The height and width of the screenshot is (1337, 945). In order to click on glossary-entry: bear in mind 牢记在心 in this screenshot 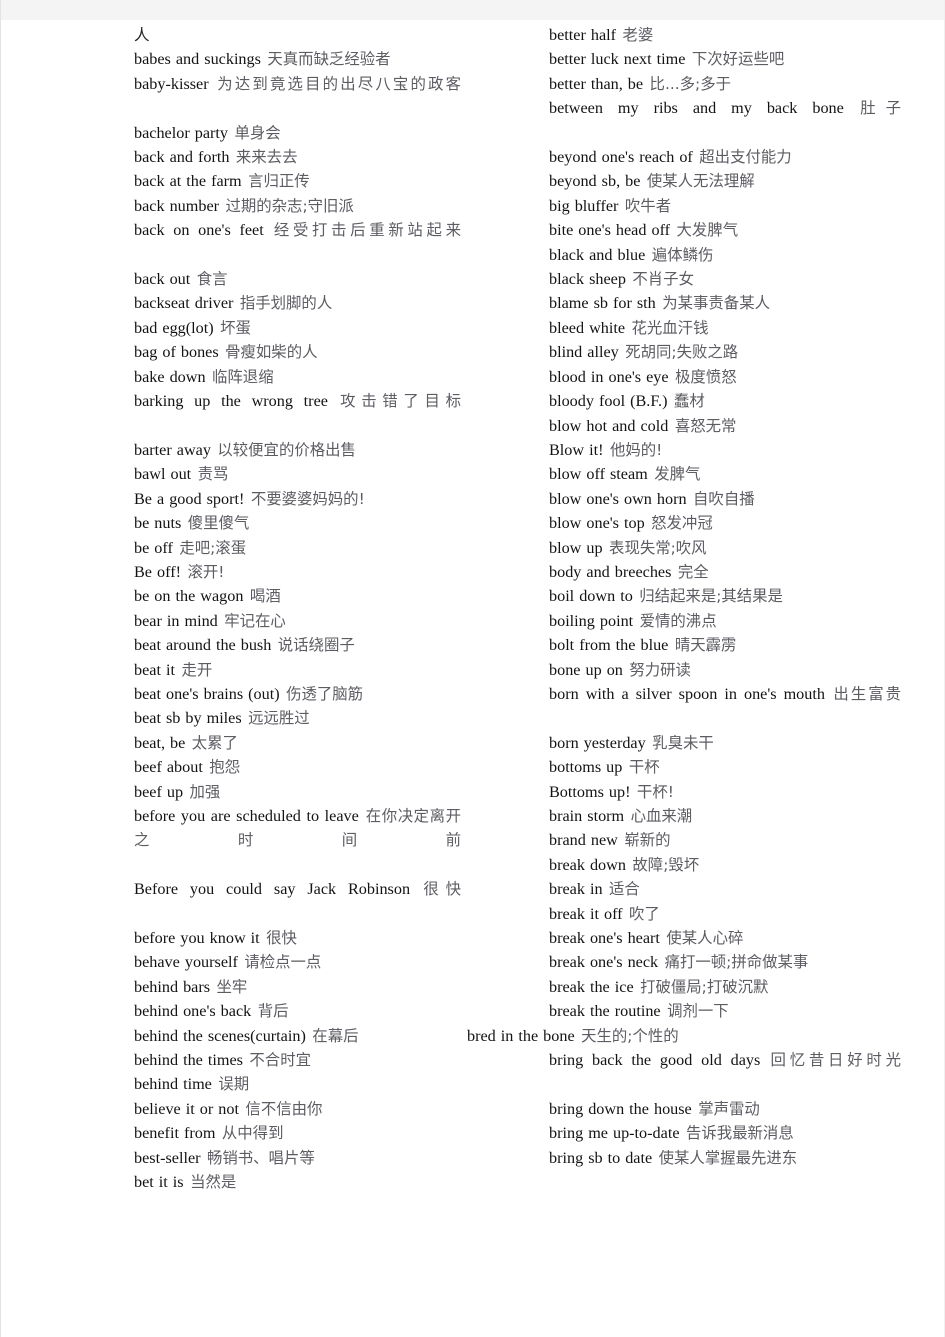, I will do `click(297, 621)`.